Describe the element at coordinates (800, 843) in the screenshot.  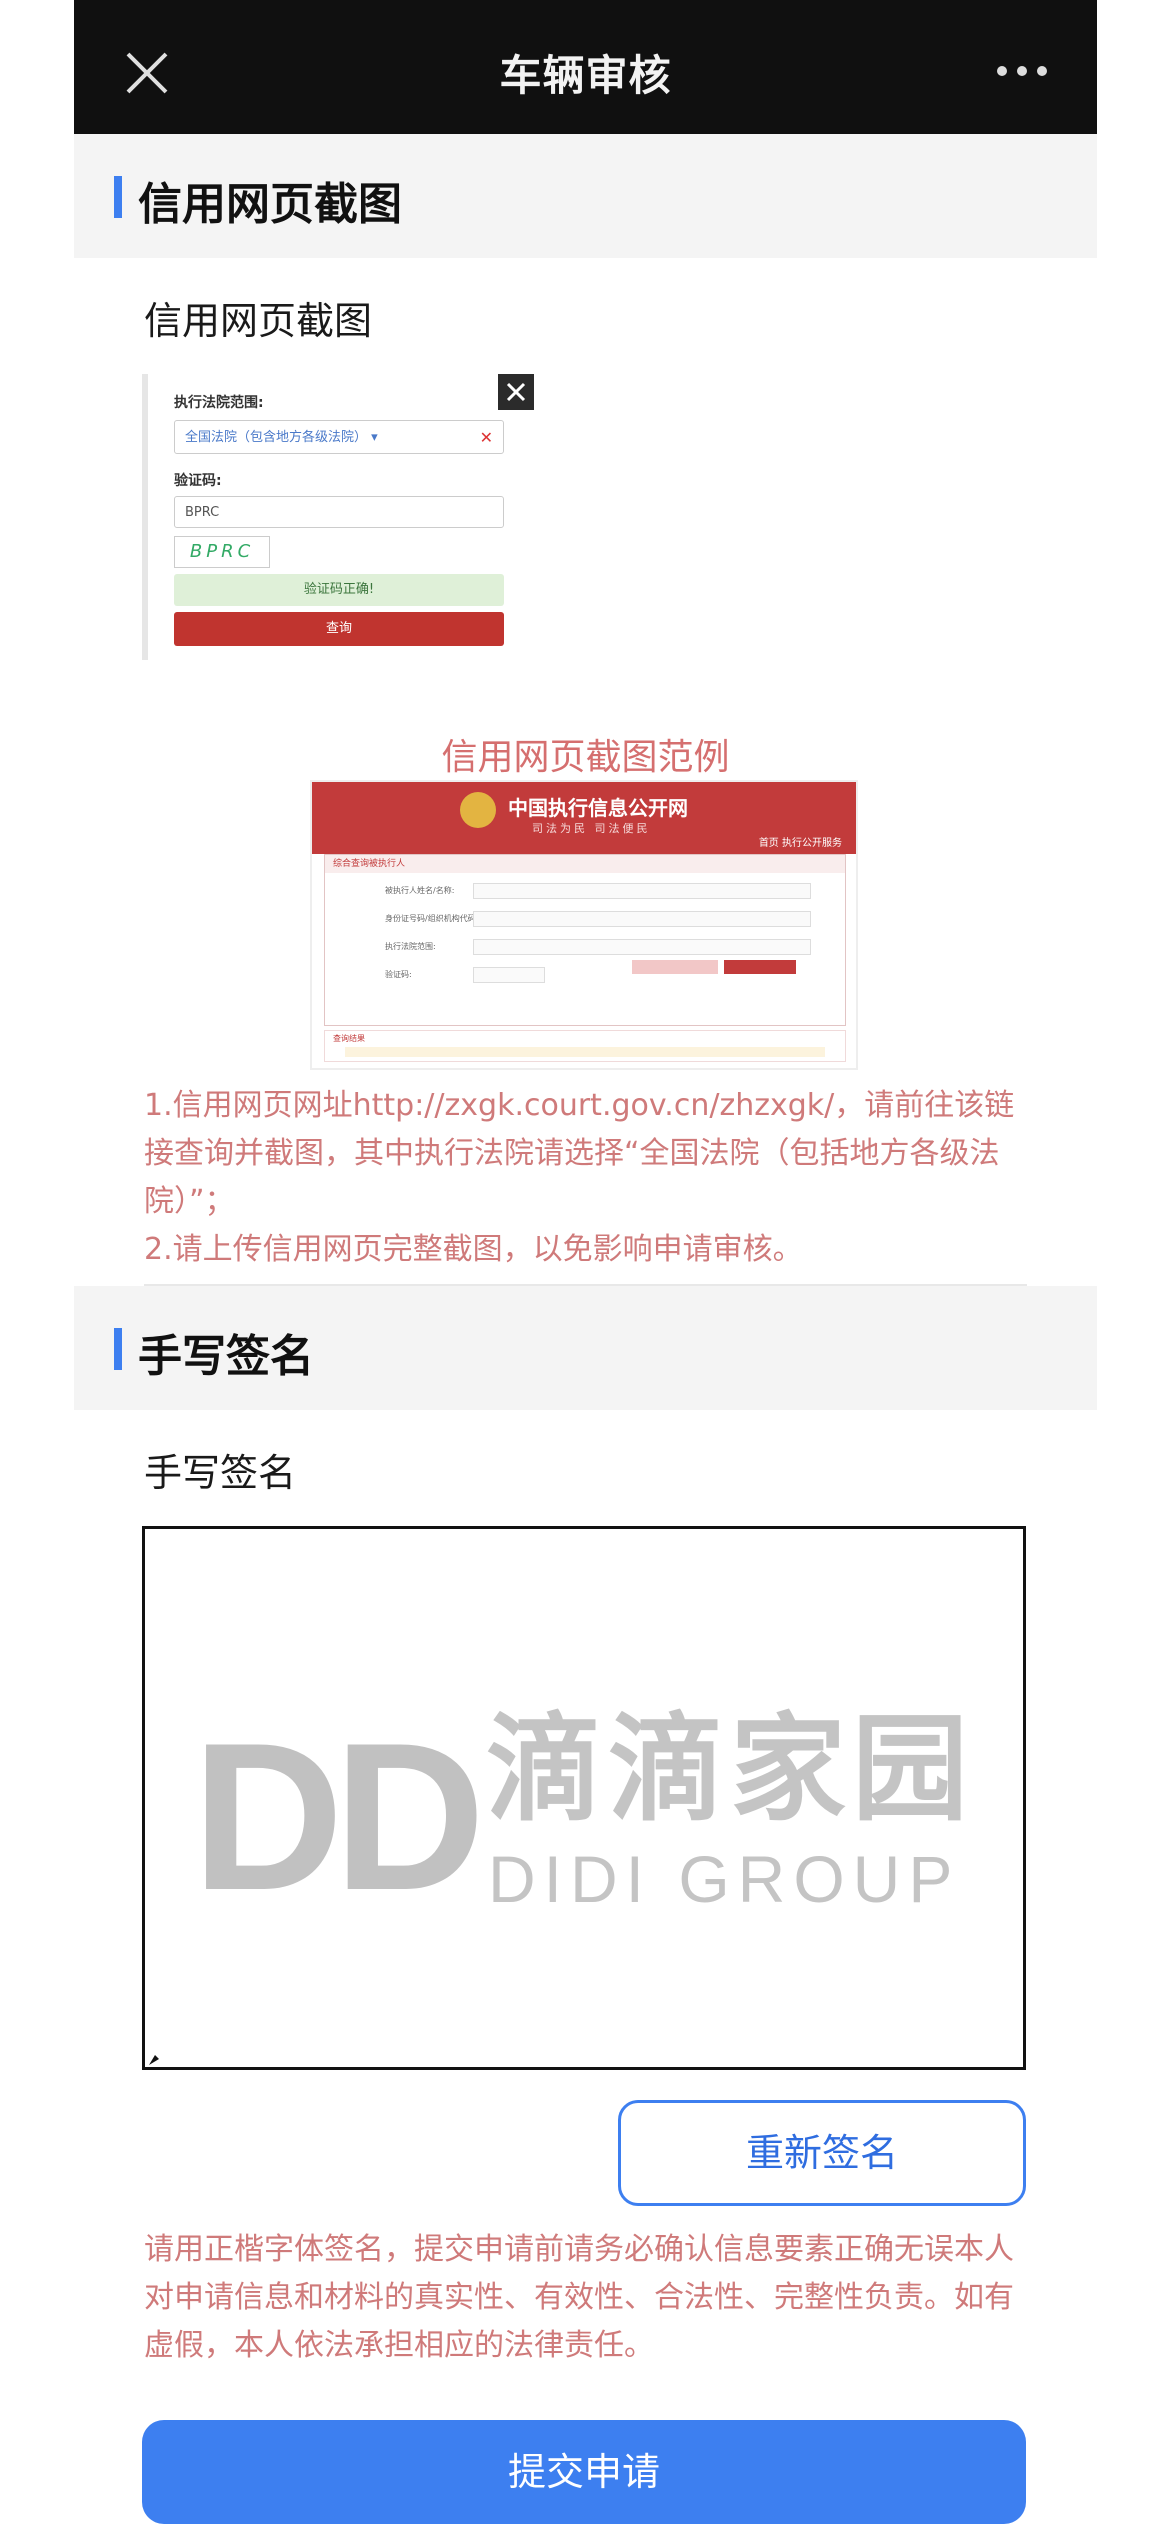
I see `example-site-nav: 首页 执行公开服务` at that location.